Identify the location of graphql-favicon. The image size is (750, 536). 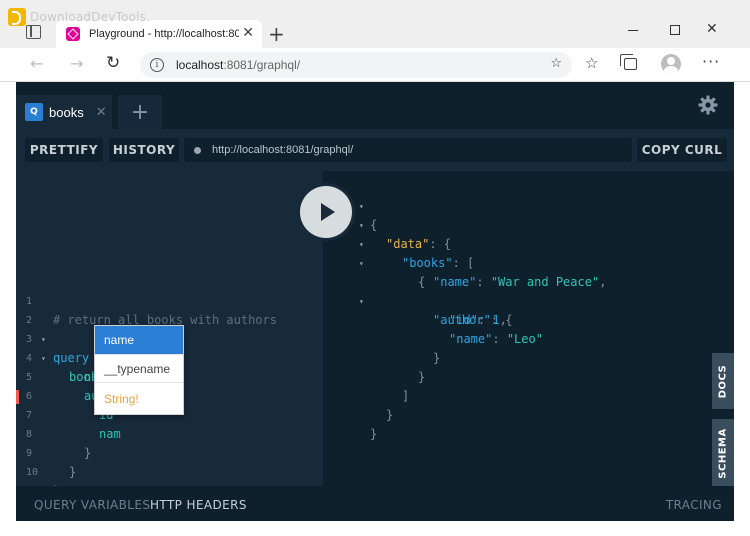
(73, 34).